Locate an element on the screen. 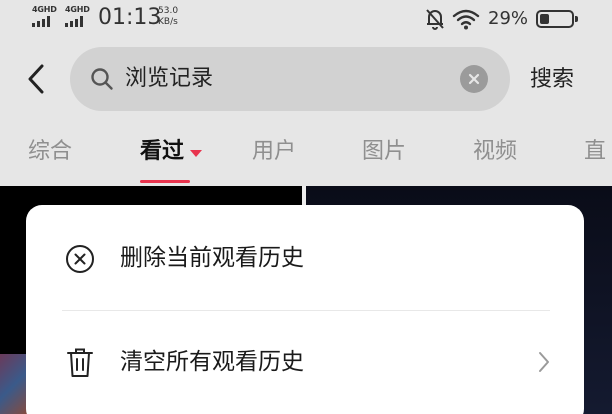 Image resolution: width=612 pixels, height=414 pixels. sim2-signal: 4GHD is located at coordinates (80, 17).